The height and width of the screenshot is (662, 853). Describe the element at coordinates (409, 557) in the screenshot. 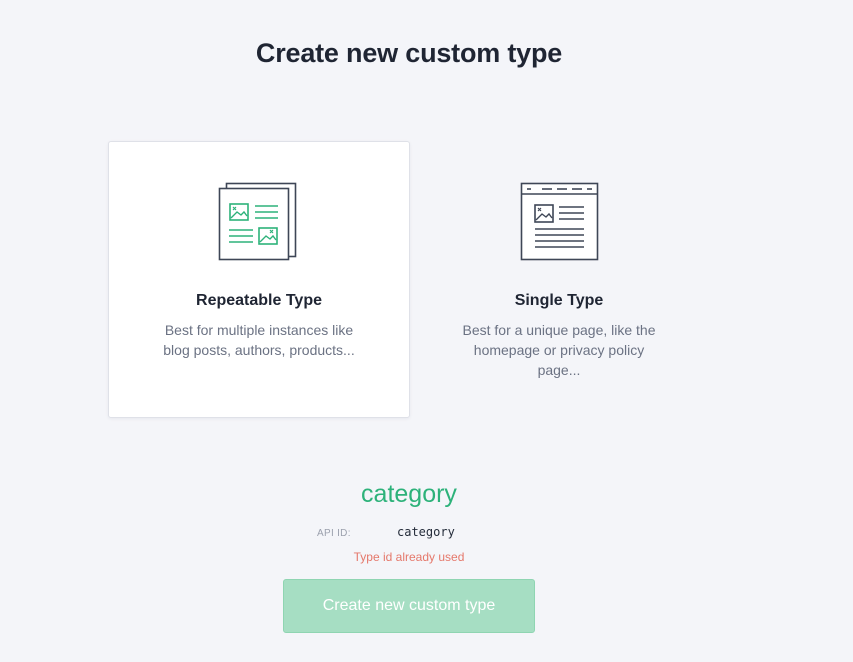

I see `error-message: Type id already used` at that location.